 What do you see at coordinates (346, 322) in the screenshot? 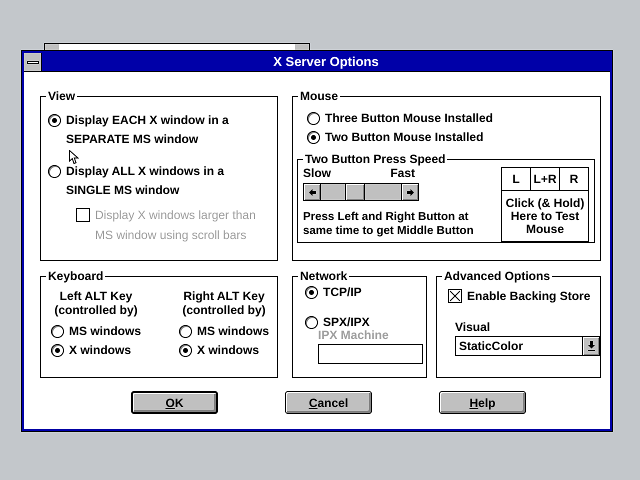
I see `radio-label: SPX/IPX` at bounding box center [346, 322].